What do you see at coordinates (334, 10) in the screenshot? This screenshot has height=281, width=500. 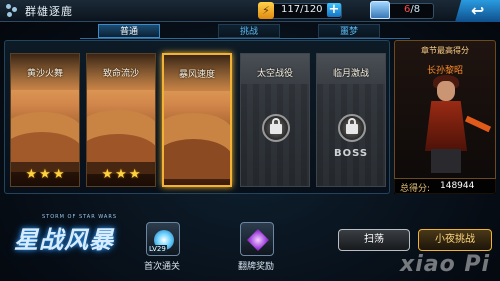 I see `add-energy-button: +` at bounding box center [334, 10].